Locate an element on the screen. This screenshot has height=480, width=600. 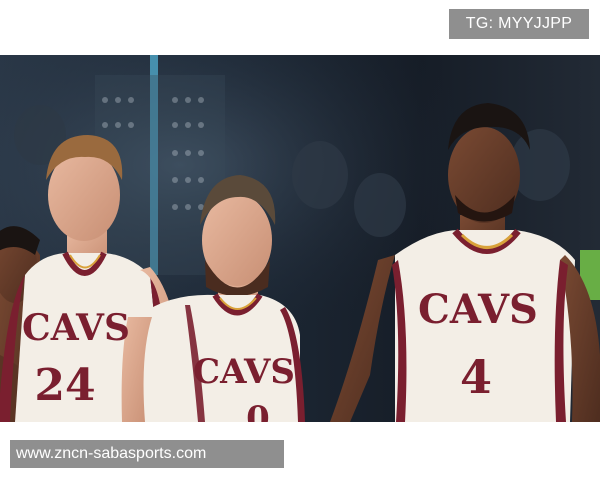
jersey-right-team: CAVS is located at coordinates (478, 309).